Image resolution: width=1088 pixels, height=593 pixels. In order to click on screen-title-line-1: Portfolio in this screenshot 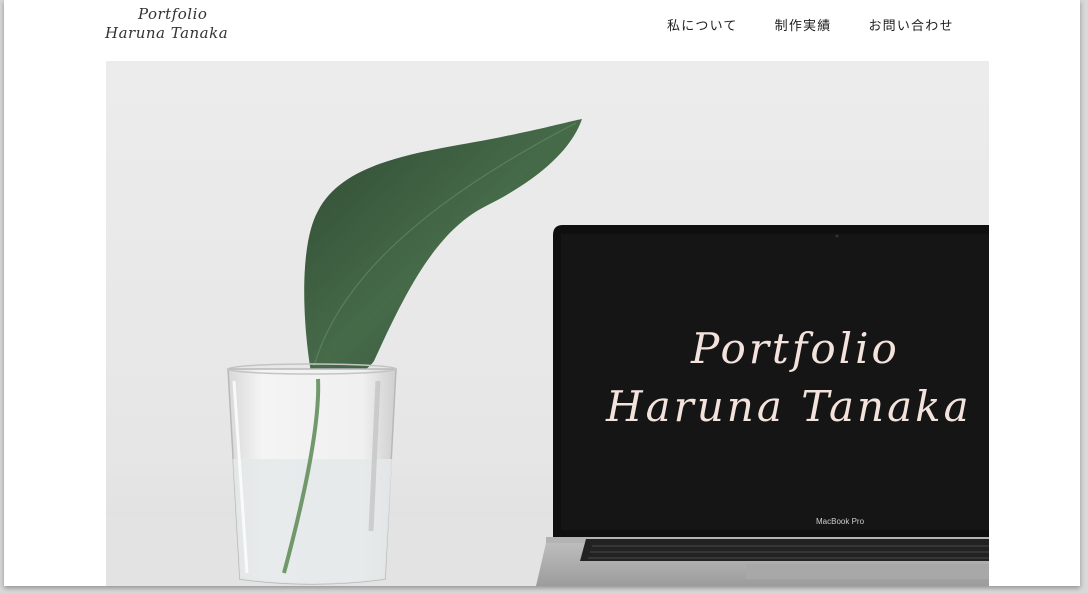, I will do `click(795, 348)`.